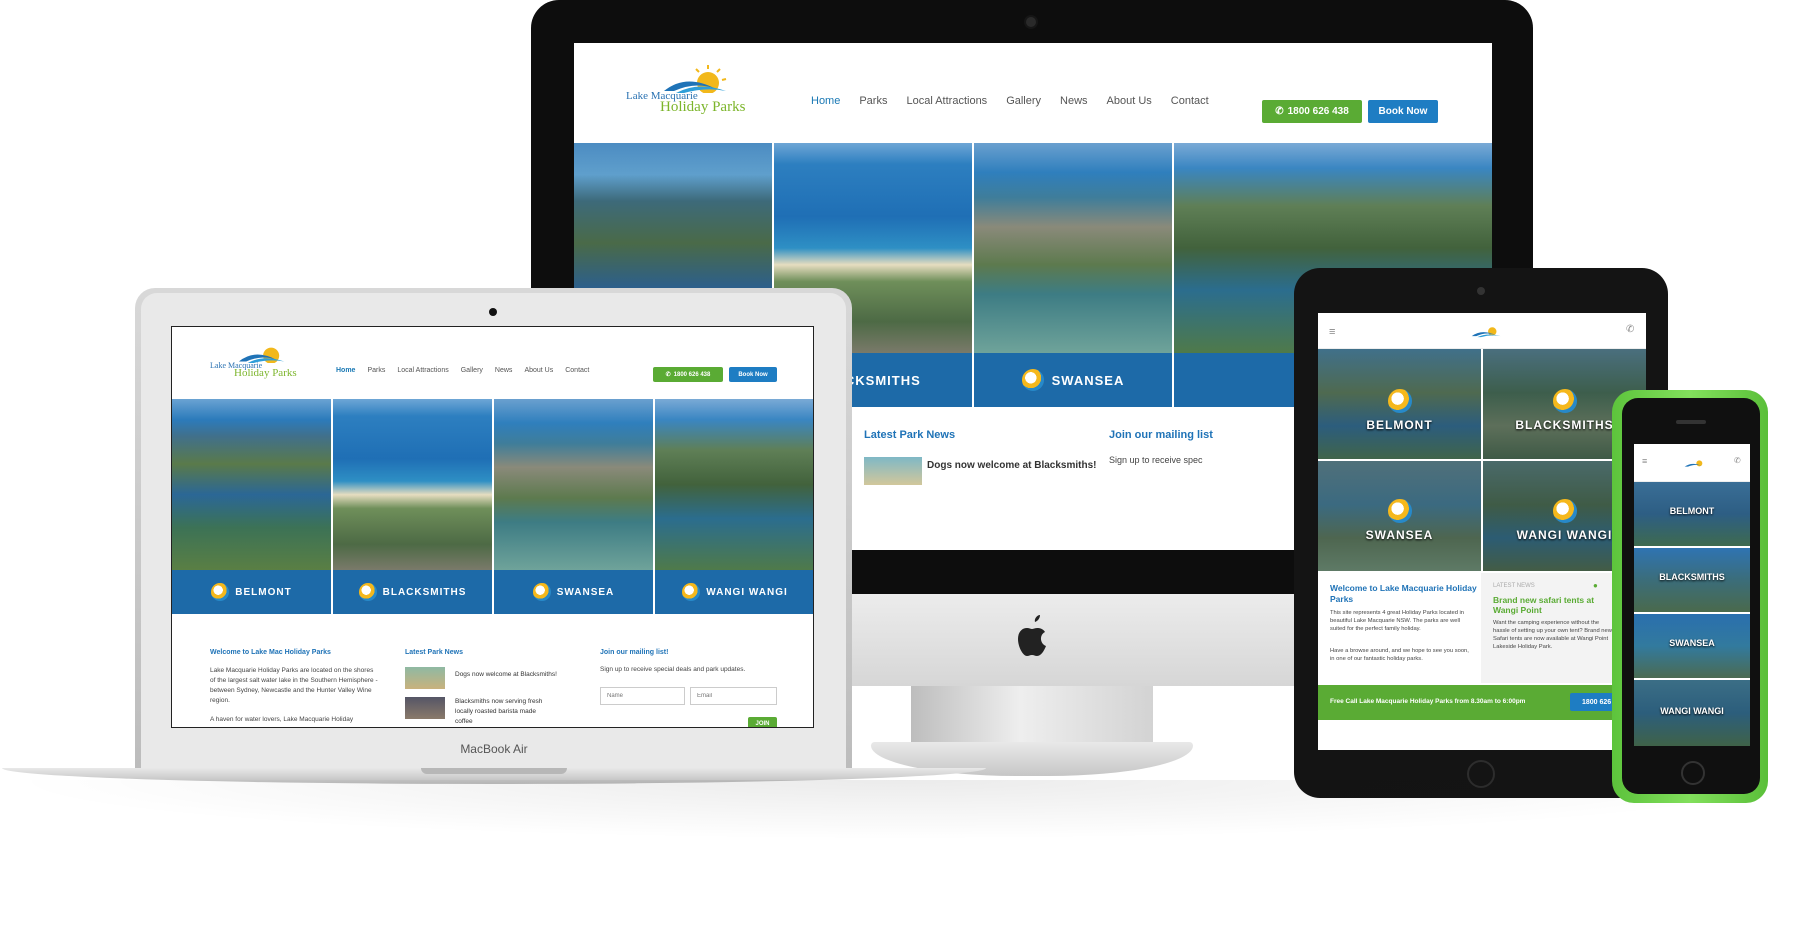  Describe the element at coordinates (692, 374) in the screenshot. I see `phone-button-label: 1800 626 438` at that location.